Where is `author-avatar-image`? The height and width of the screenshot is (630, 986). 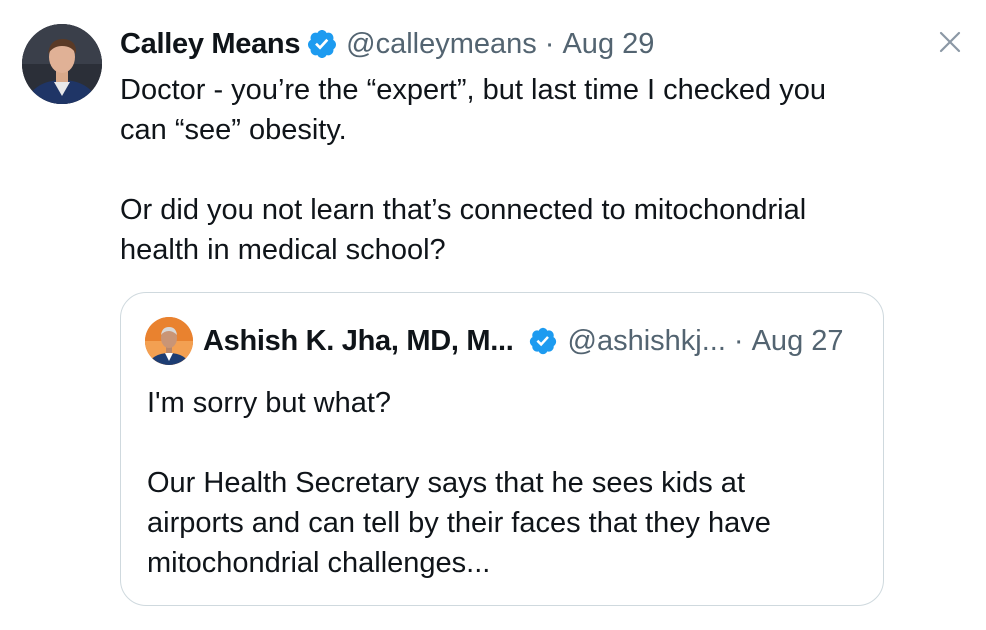 author-avatar-image is located at coordinates (62, 64).